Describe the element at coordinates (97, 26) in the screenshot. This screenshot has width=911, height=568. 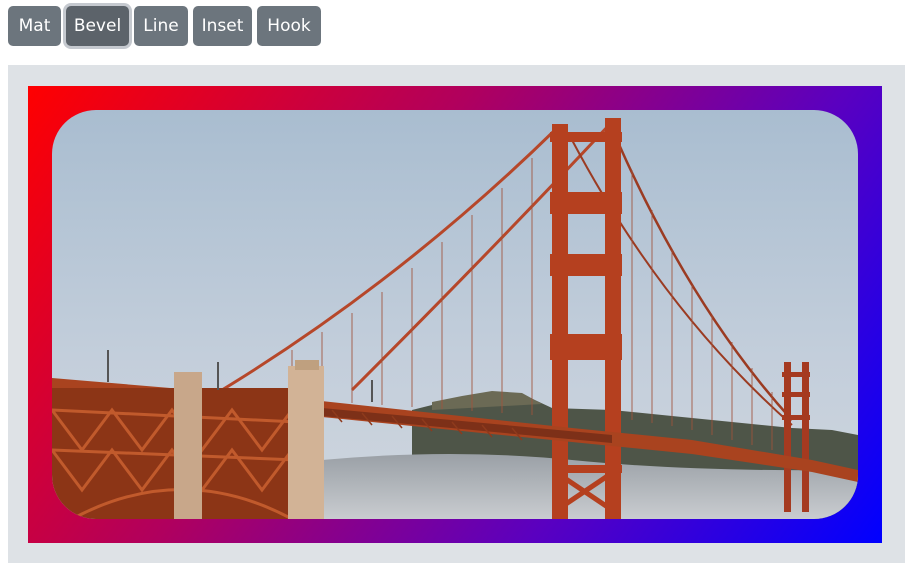
I see `bevel-button: Bevel` at that location.